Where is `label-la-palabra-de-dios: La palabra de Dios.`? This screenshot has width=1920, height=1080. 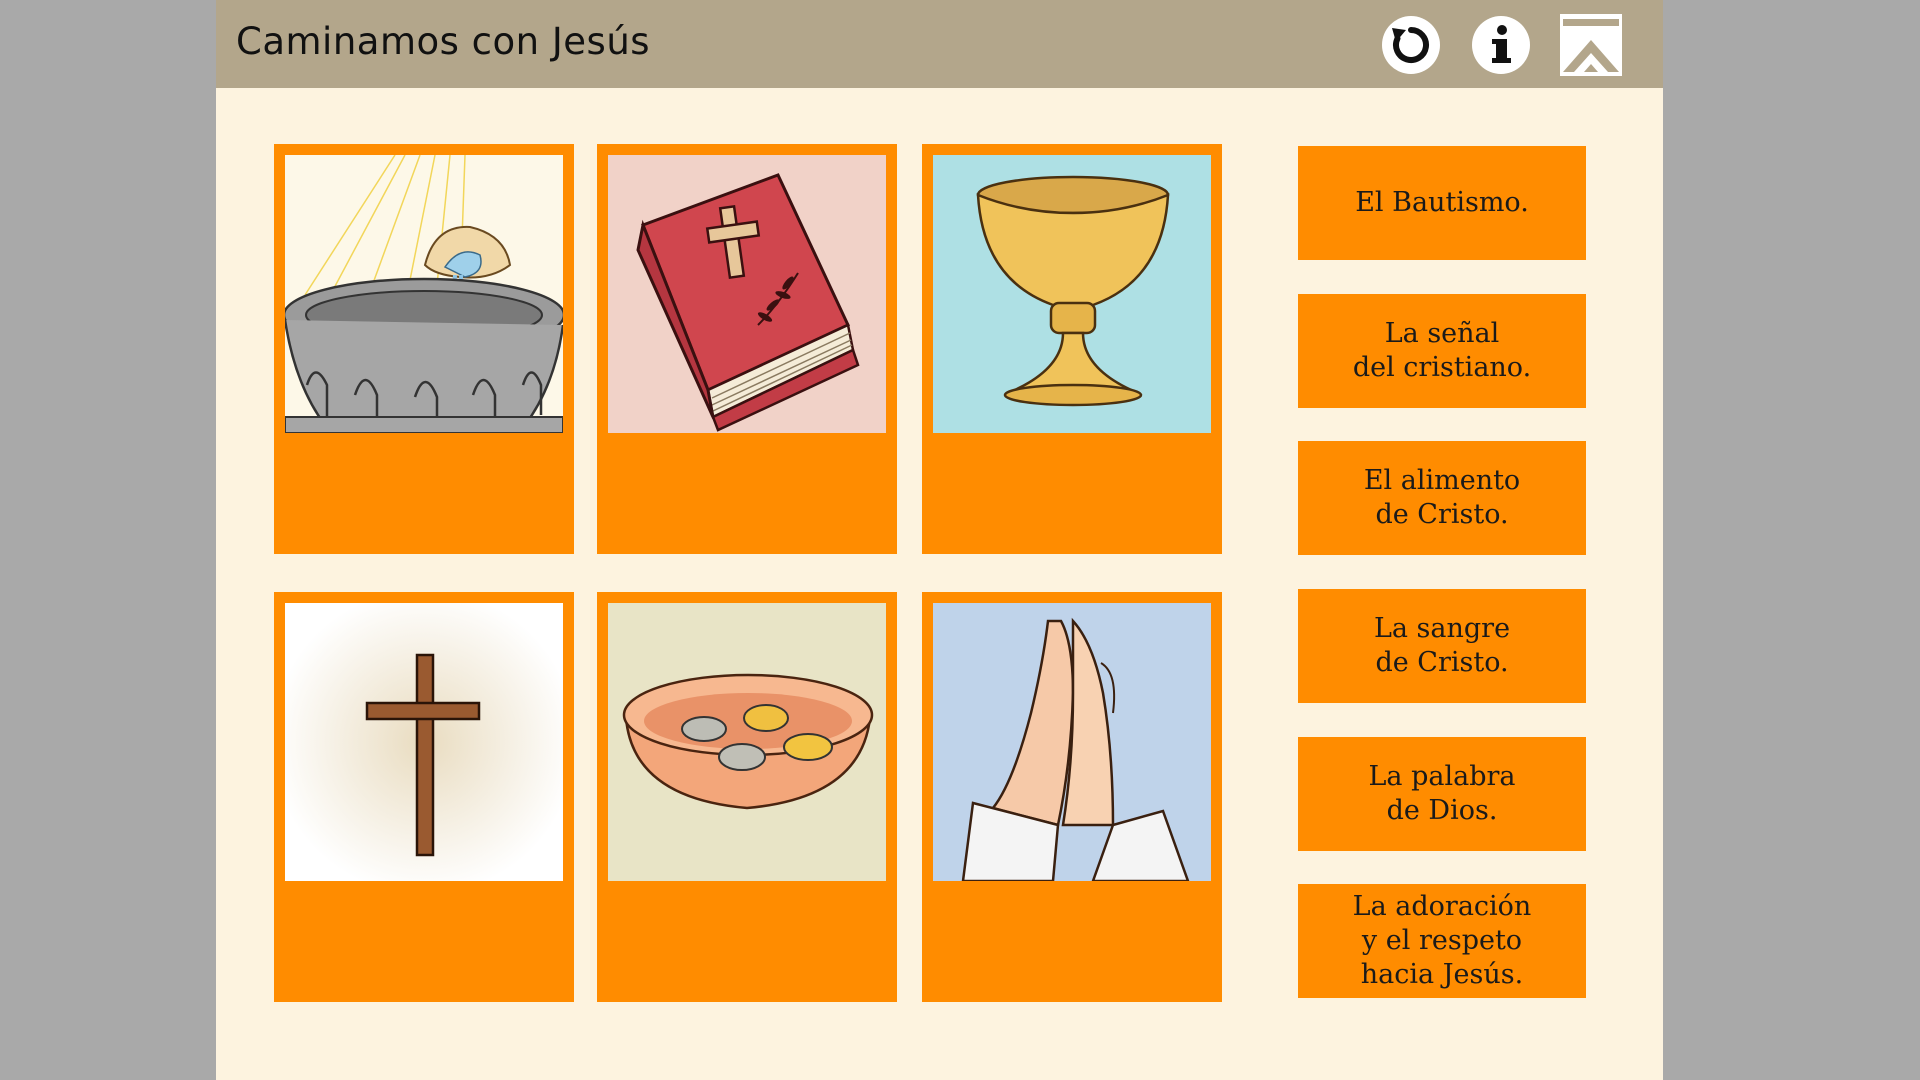 label-la-palabra-de-dios: La palabra de Dios. is located at coordinates (1442, 794).